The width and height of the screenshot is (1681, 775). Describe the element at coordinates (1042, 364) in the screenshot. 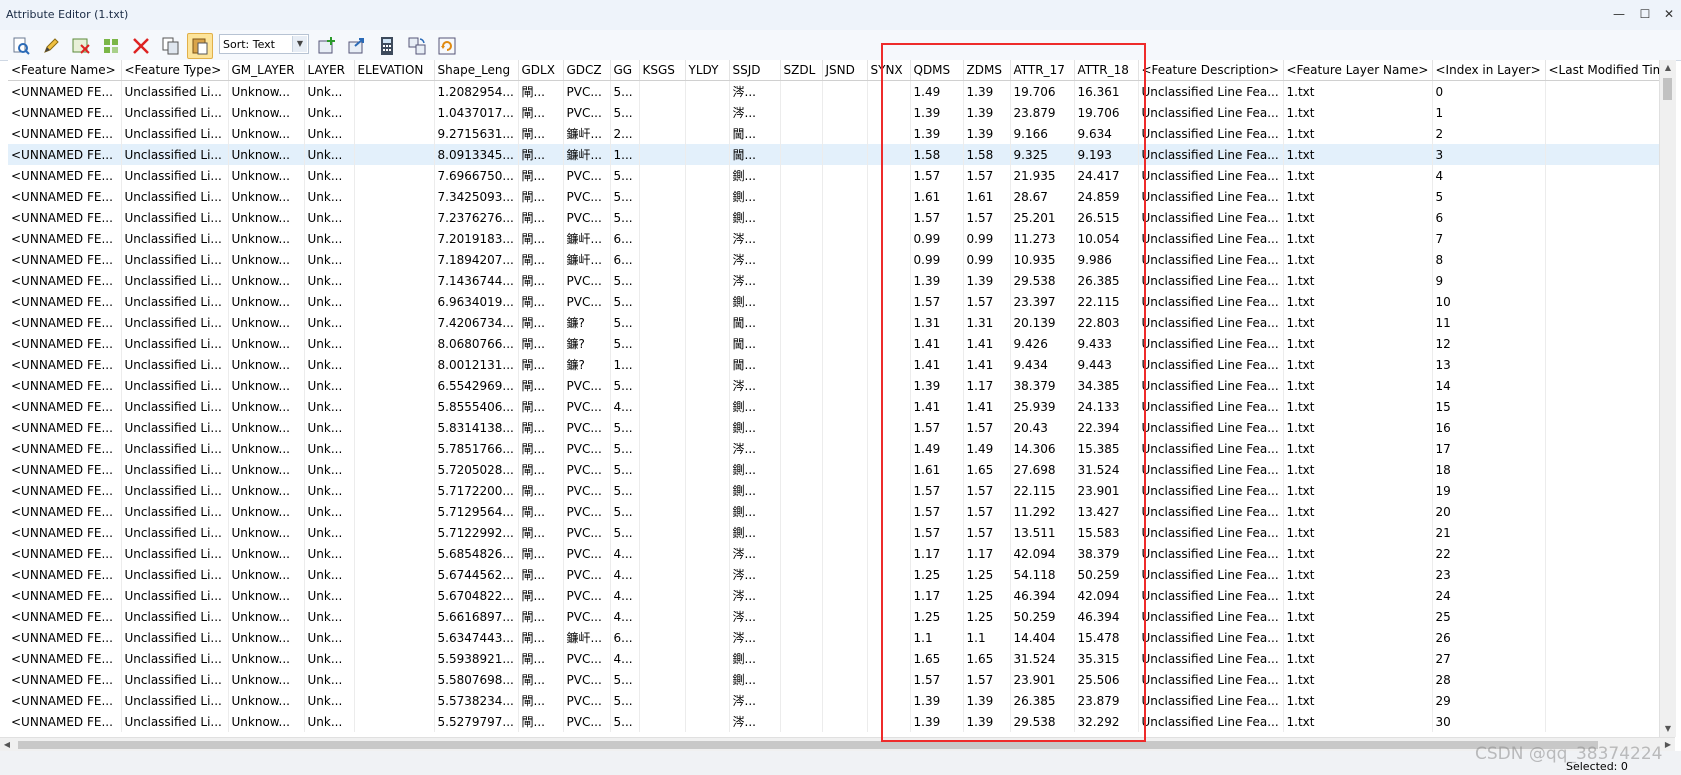

I see `table-cell: 9.434` at that location.